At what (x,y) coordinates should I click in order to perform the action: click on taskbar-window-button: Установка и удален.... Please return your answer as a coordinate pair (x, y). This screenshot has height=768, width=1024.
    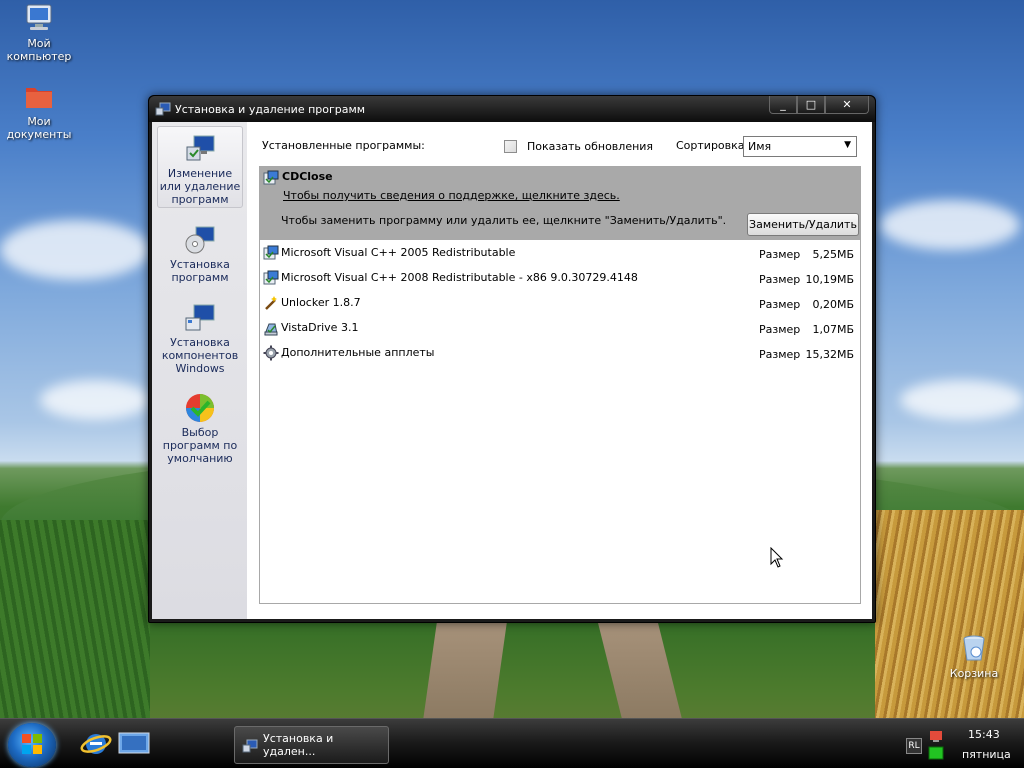
    Looking at the image, I should click on (311, 745).